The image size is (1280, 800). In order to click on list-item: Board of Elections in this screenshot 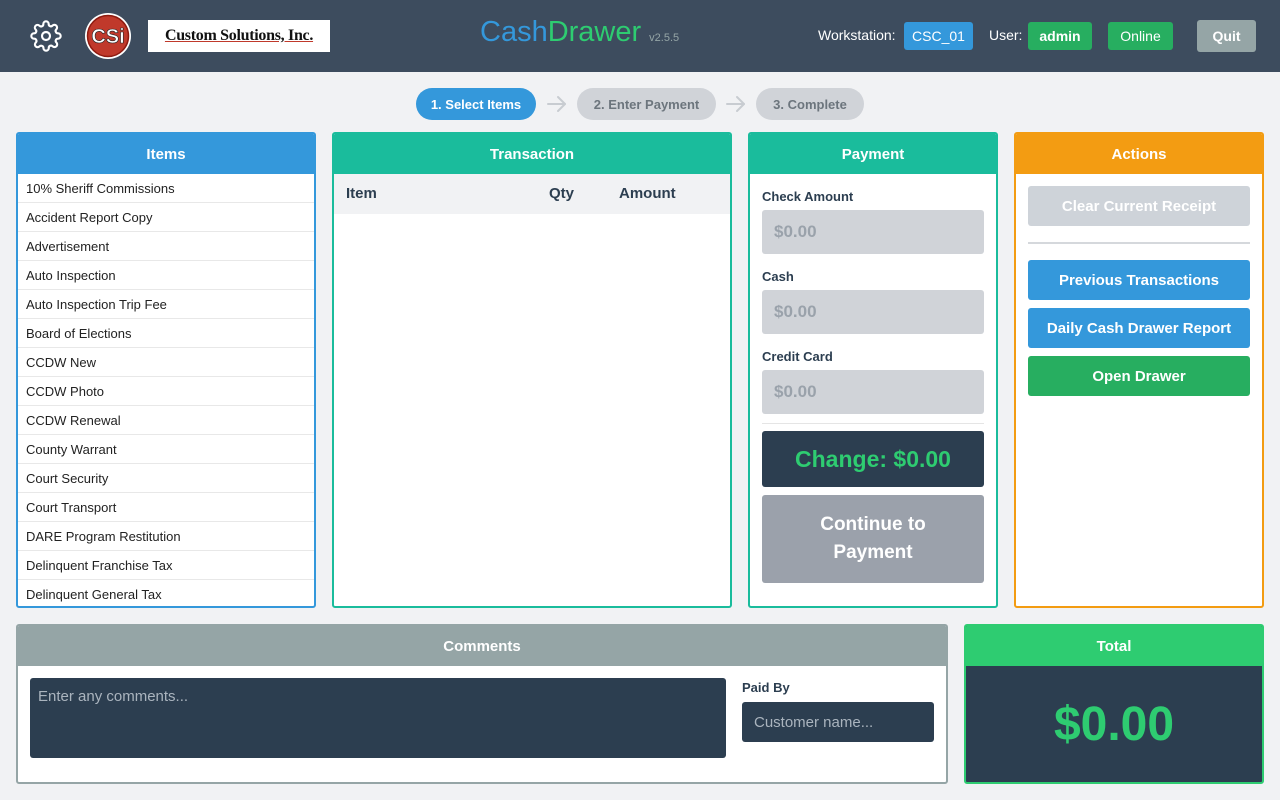, I will do `click(166, 333)`.